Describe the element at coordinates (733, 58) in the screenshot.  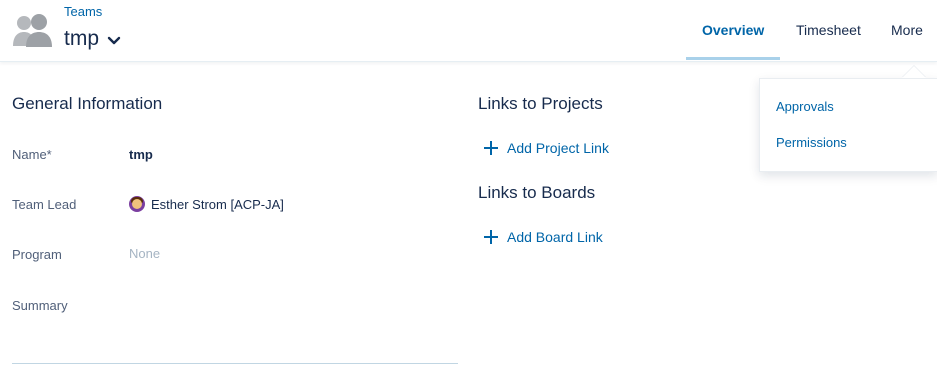
I see `active-tab-indicator` at that location.